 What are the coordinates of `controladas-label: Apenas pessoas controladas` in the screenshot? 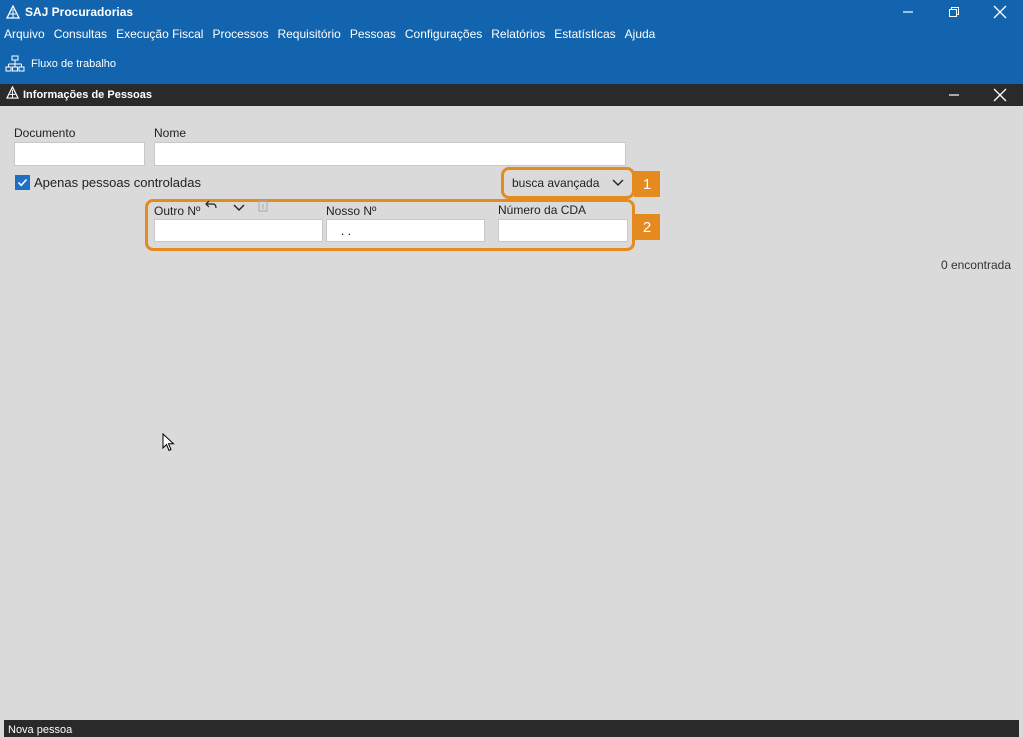 It's located at (117, 182).